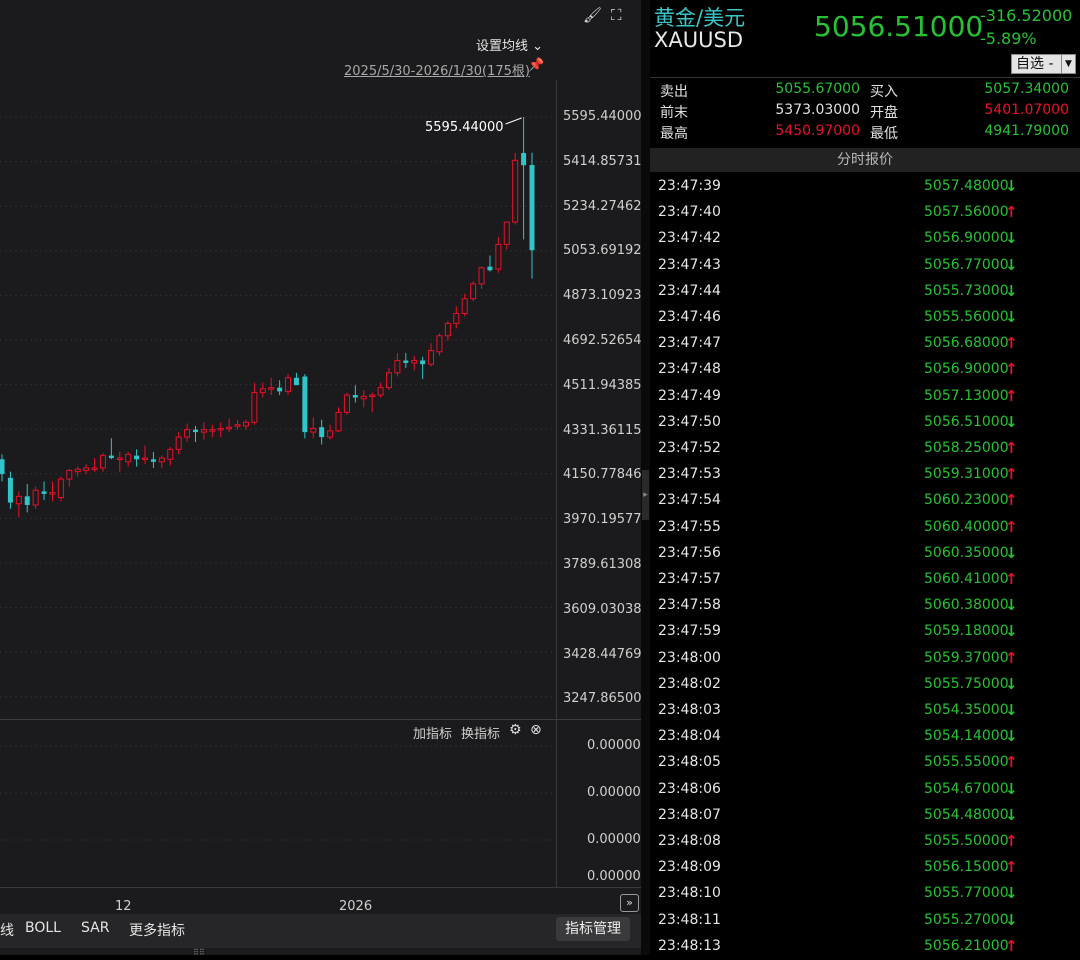  I want to click on tick-time: 23:47:47, so click(689, 343).